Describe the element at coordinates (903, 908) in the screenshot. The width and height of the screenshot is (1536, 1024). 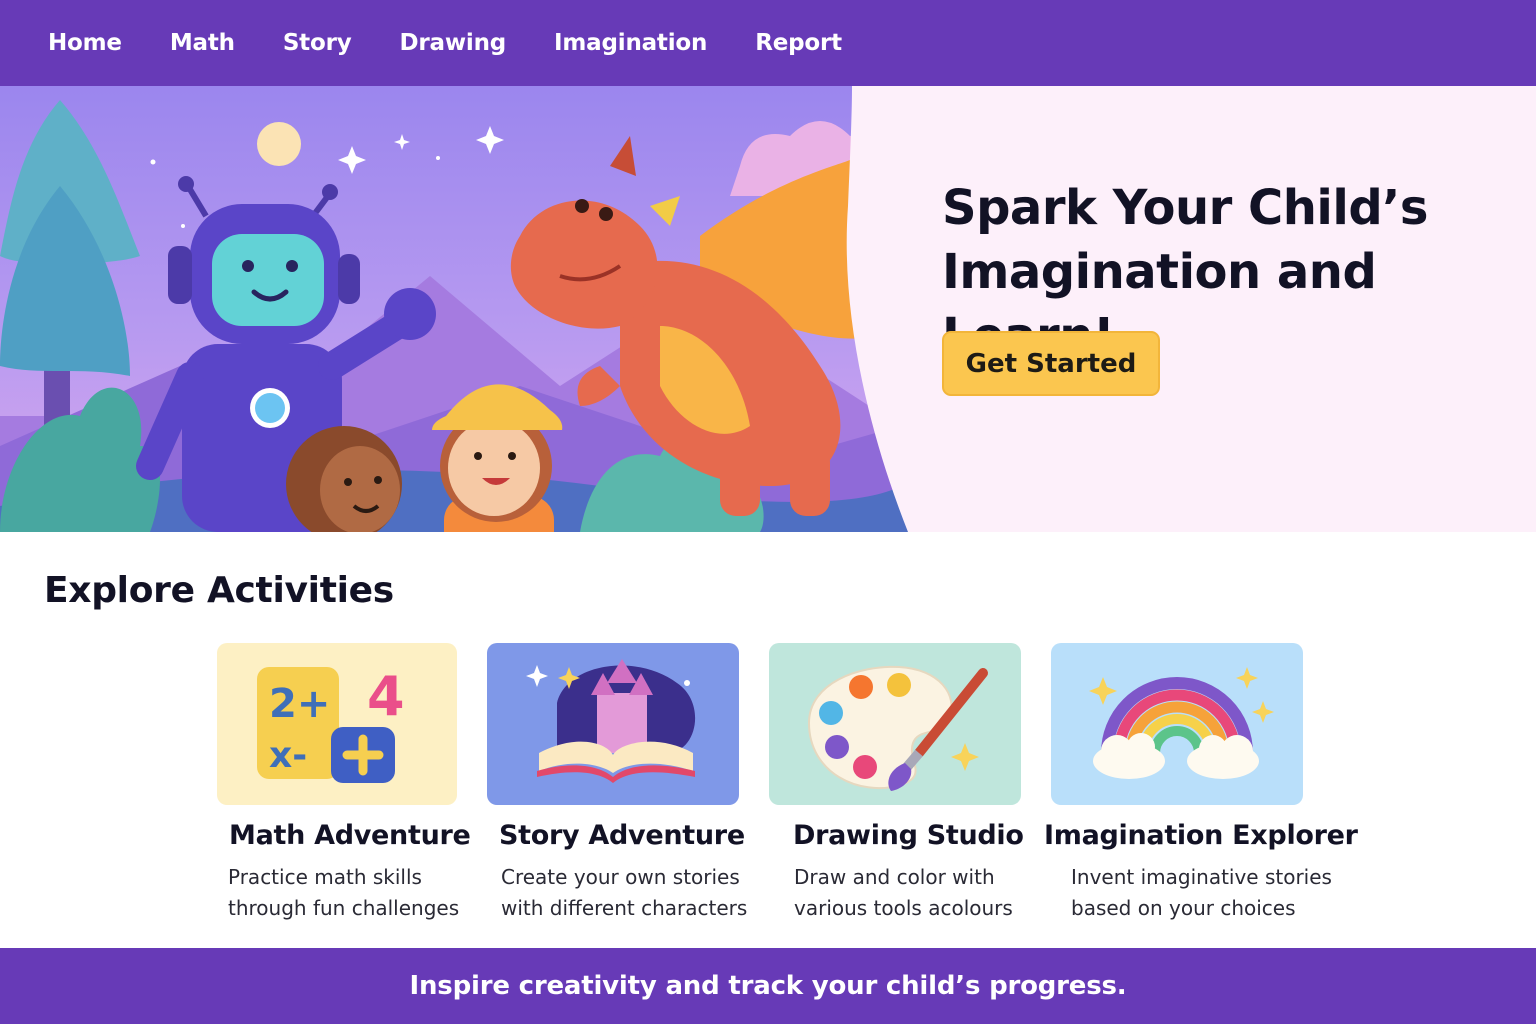
I see `card-desc-drawing-2: various tools acolours` at that location.